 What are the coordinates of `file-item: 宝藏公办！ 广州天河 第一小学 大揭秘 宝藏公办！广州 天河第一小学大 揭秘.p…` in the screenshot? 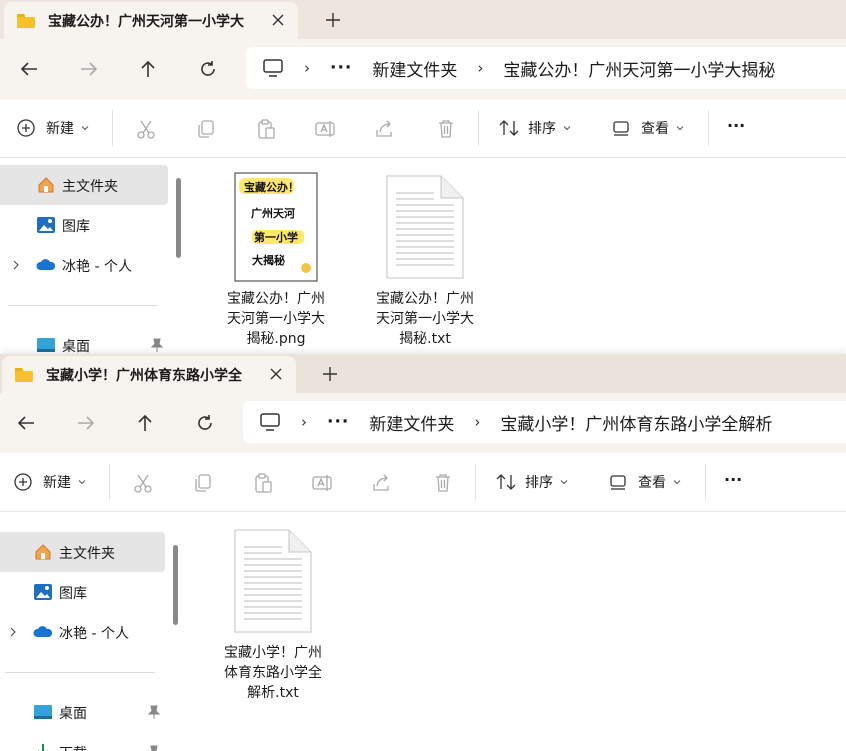 It's located at (276, 262).